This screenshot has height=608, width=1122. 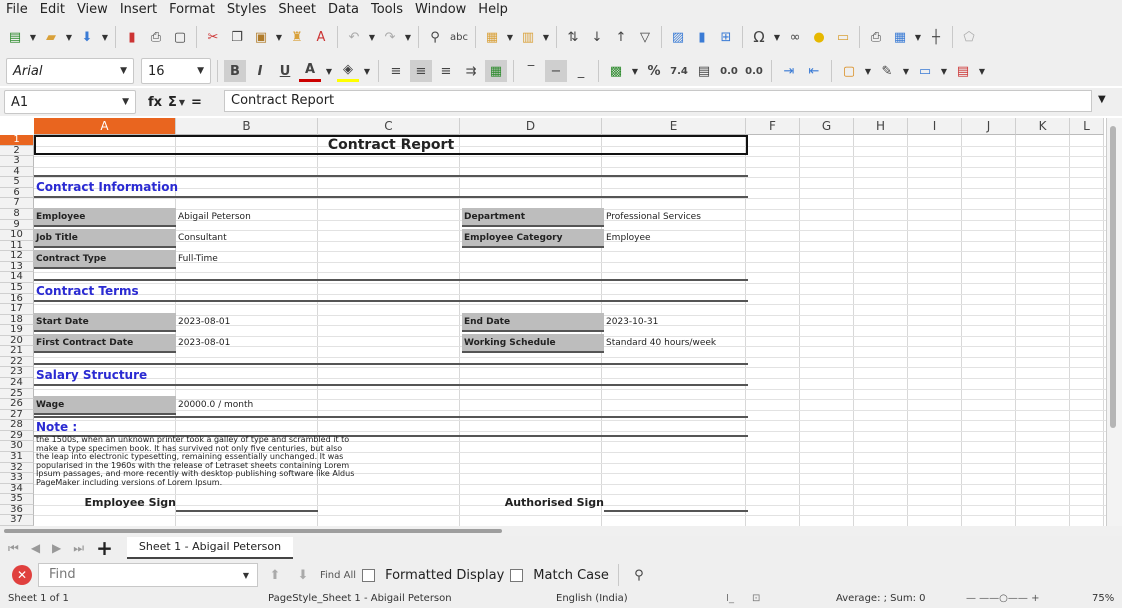 I want to click on find-previous-icon: ⬆, so click(x=275, y=575).